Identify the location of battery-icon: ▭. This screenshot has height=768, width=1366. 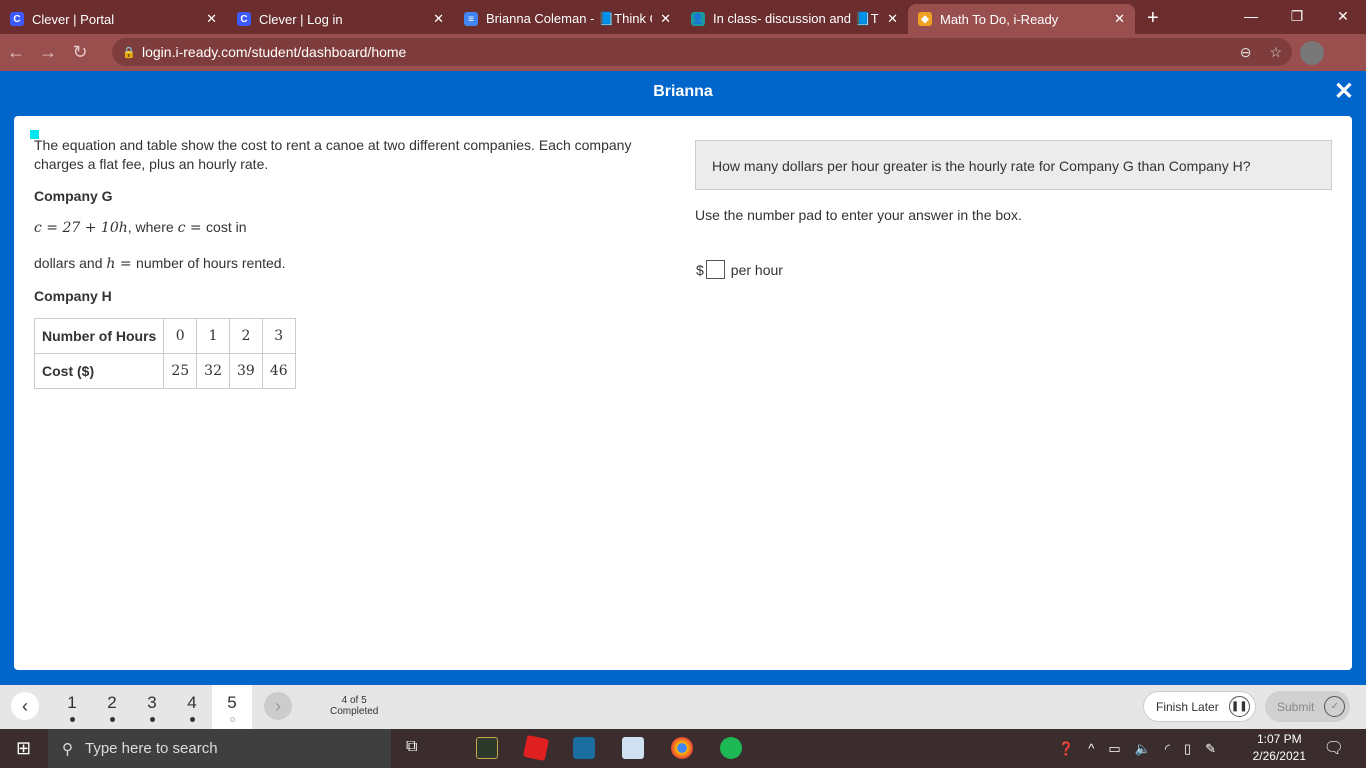
(1114, 749).